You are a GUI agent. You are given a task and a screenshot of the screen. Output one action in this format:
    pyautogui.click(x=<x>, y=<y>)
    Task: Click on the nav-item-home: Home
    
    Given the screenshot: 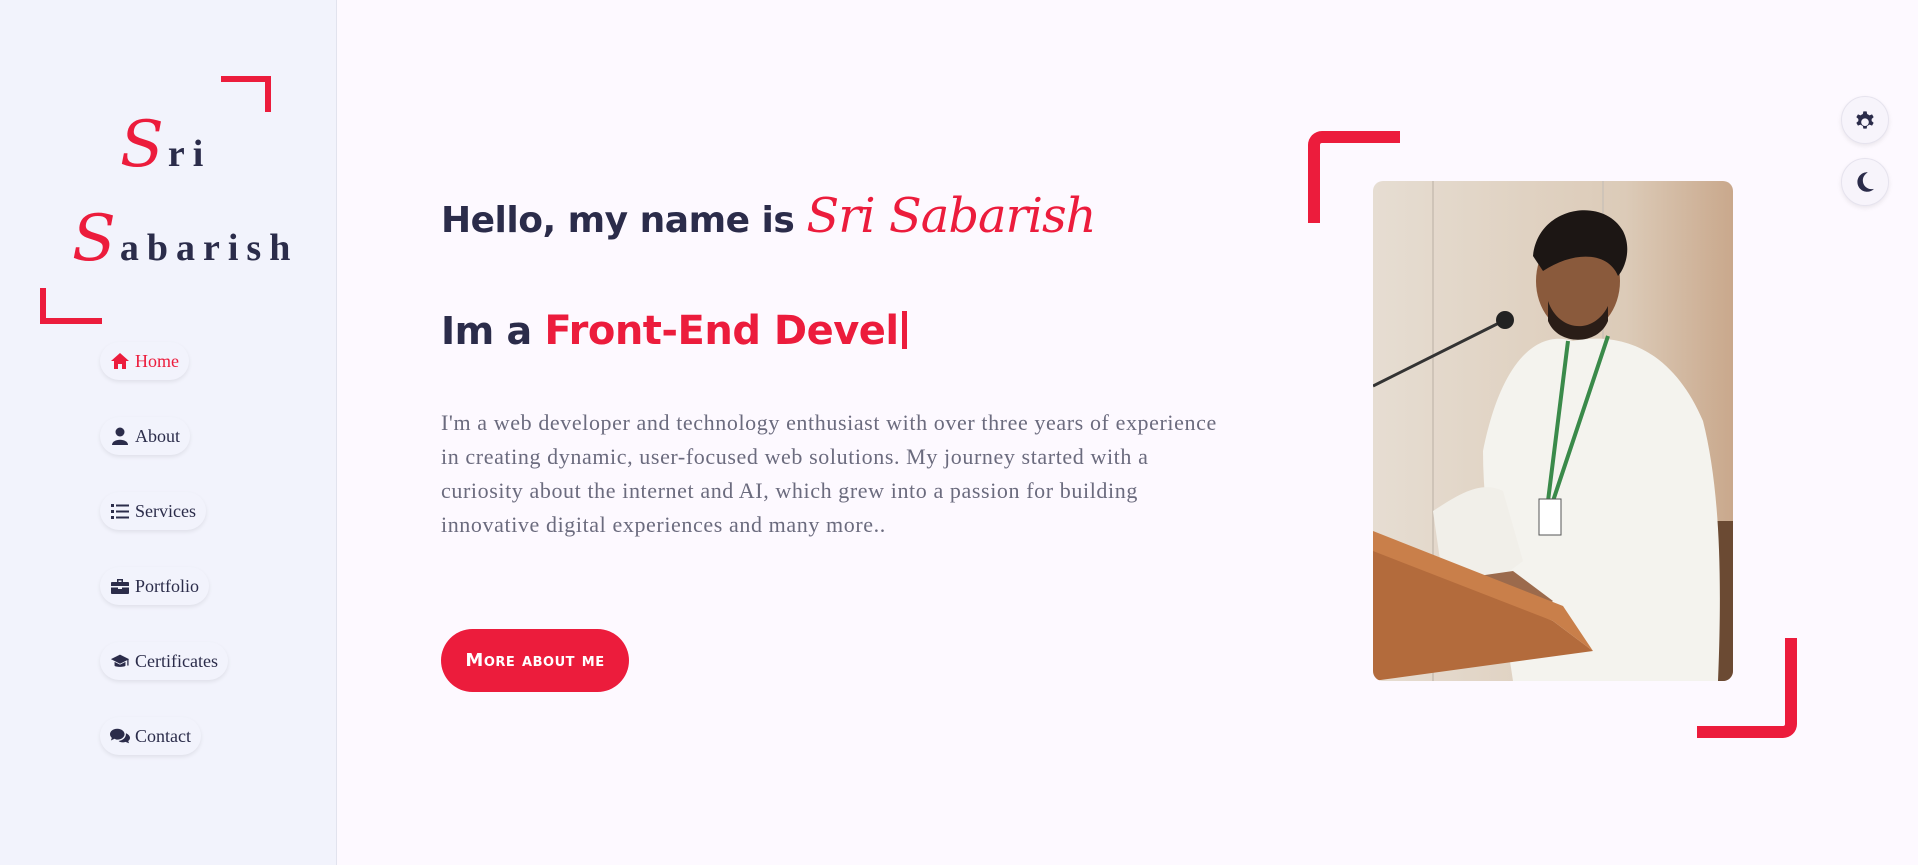 What is the action you would take?
    pyautogui.click(x=144, y=361)
    